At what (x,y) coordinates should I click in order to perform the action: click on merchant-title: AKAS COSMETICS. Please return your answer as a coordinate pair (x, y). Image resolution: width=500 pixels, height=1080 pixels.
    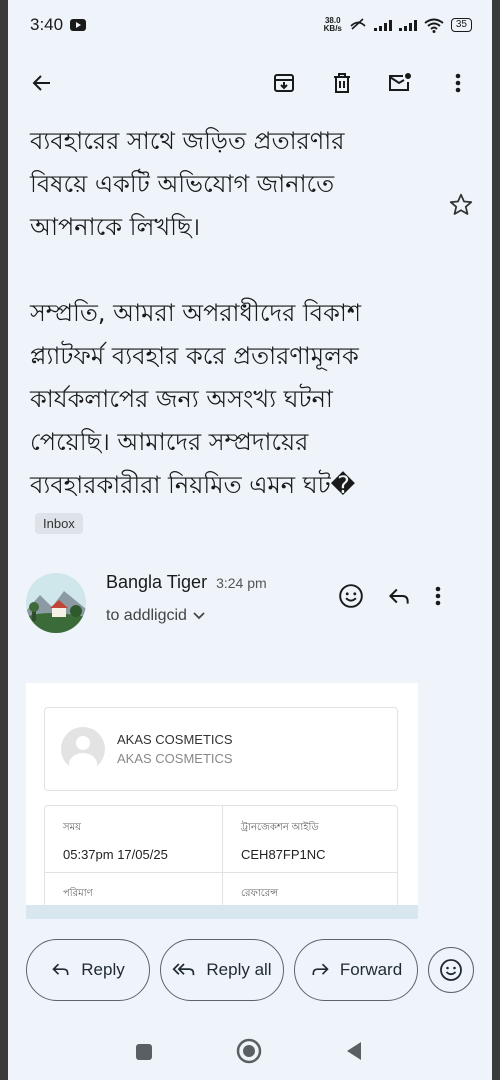
    Looking at the image, I should click on (175, 739).